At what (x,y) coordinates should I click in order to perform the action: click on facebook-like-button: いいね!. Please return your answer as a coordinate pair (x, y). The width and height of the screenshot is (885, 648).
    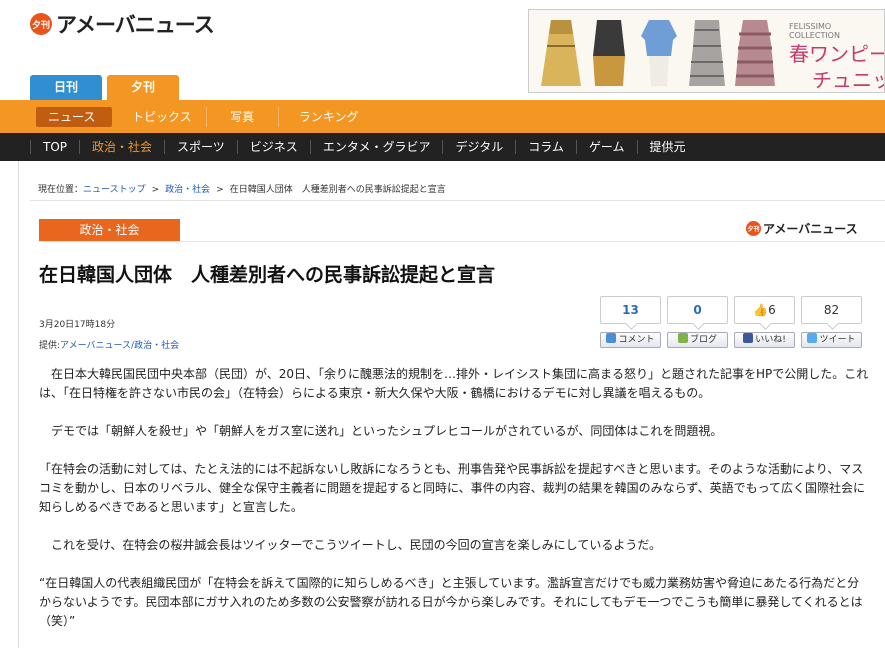
    Looking at the image, I should click on (764, 340).